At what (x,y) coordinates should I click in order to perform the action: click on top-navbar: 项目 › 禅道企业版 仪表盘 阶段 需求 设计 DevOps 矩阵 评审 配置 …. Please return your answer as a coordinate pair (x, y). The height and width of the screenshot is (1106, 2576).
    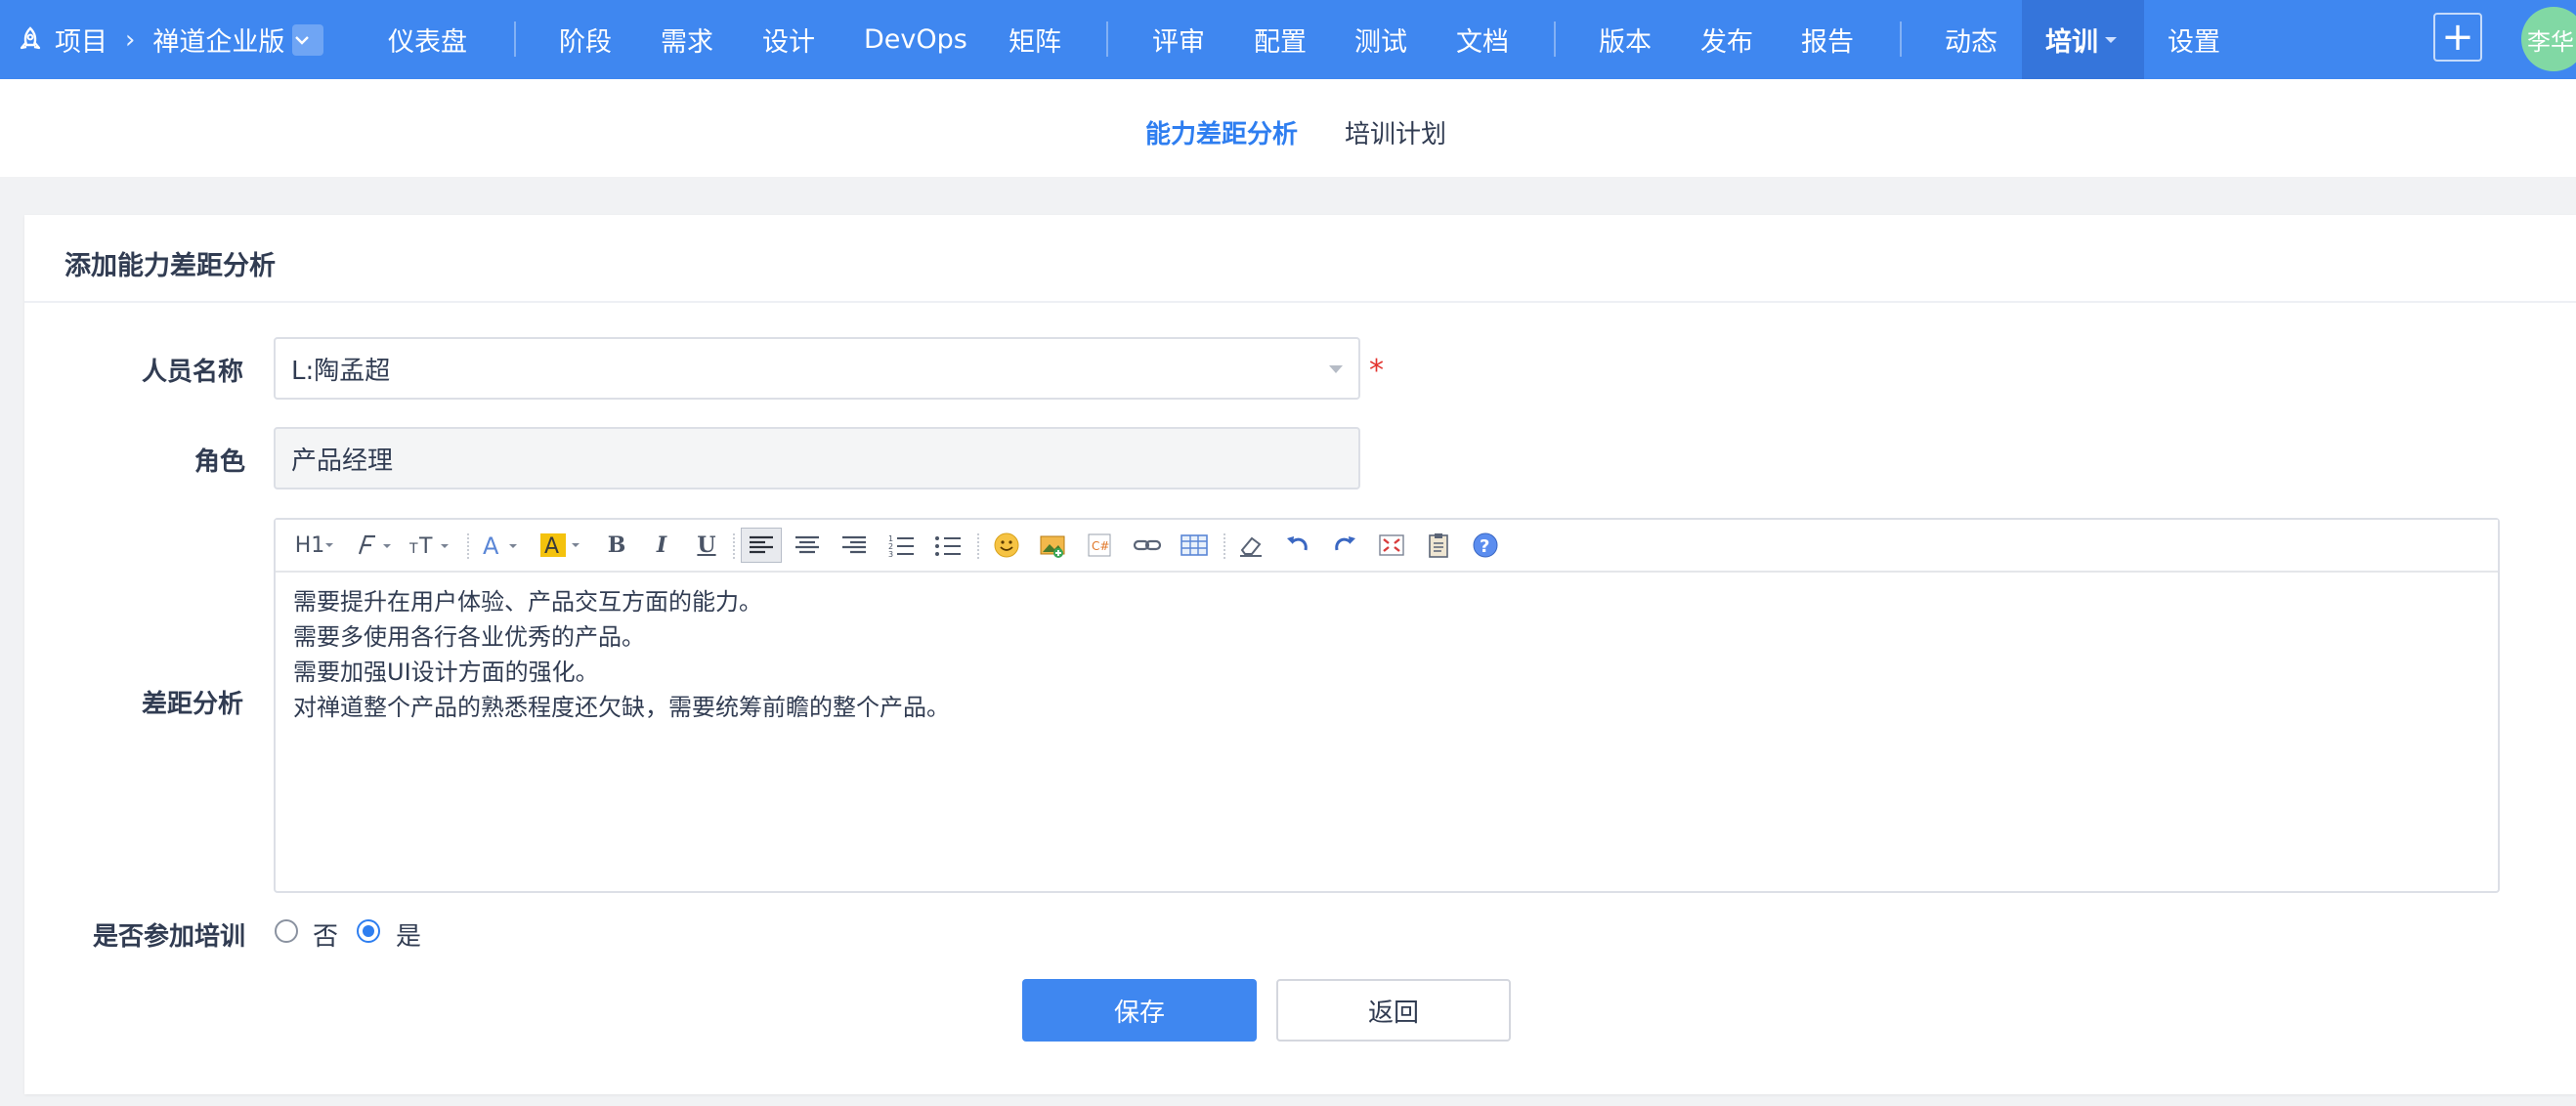
    Looking at the image, I should click on (1288, 39).